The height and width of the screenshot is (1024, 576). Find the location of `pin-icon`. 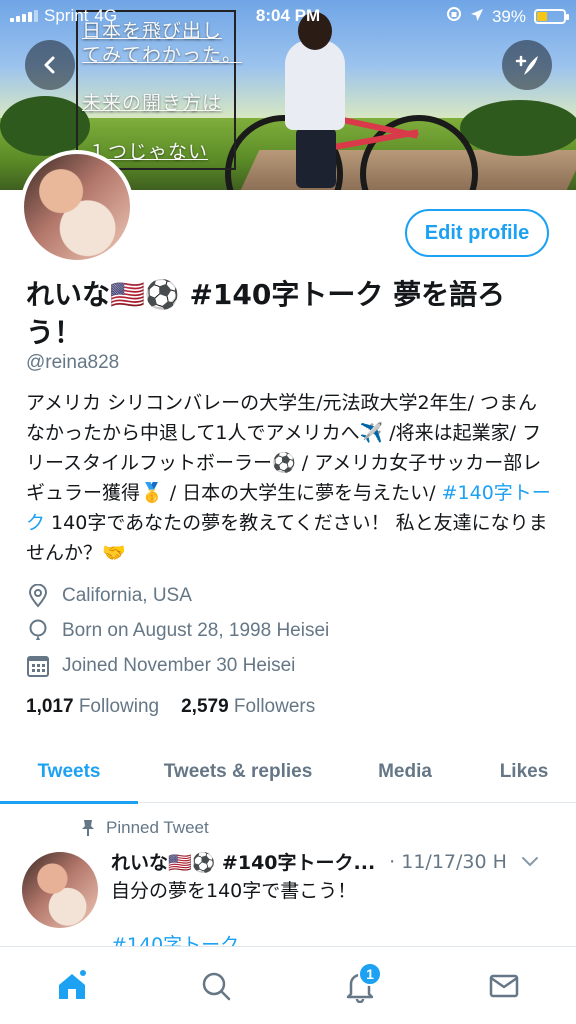

pin-icon is located at coordinates (88, 828).